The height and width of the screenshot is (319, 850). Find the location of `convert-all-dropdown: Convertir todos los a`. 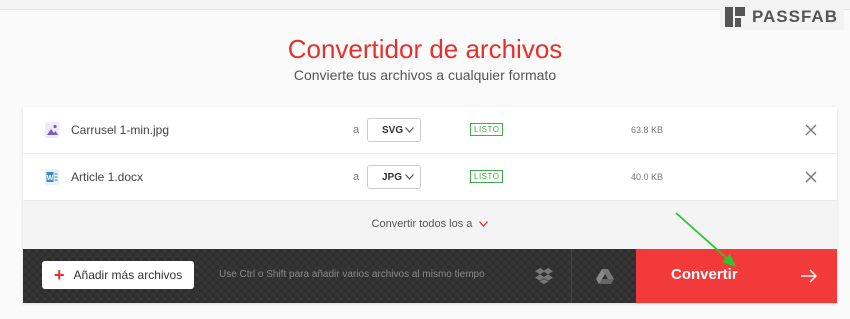

convert-all-dropdown: Convertir todos los a is located at coordinates (430, 224).